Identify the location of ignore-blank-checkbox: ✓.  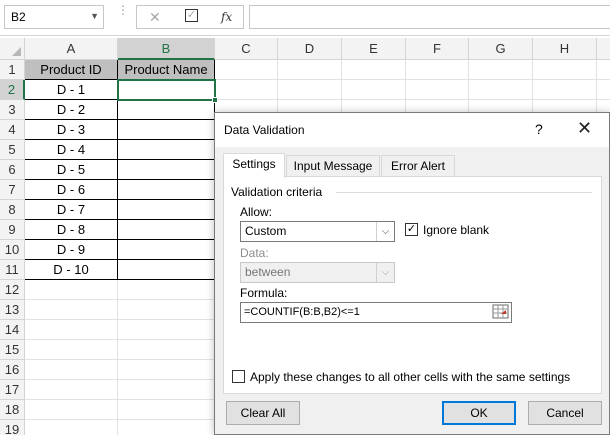
(411, 229).